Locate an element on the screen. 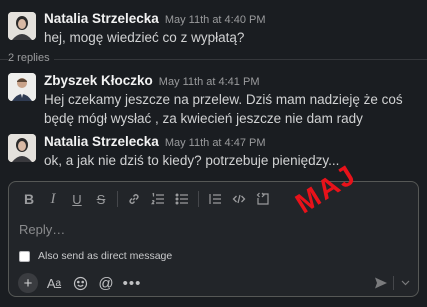 Image resolution: width=427 pixels, height=307 pixels. message-text: hej, mogę wiedzieć co z wypłatą? is located at coordinates (144, 37).